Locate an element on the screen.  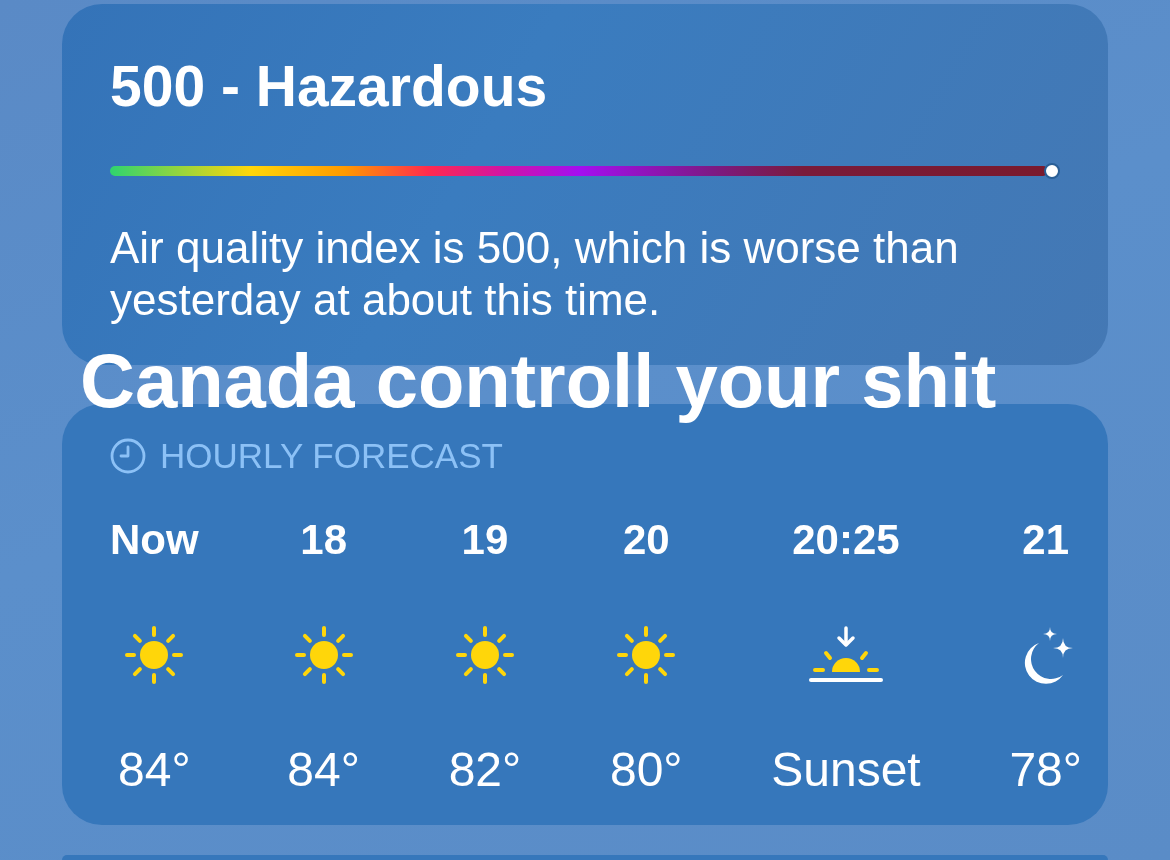
air-quality-title: 500 - Hazardous is located at coordinates (329, 86).